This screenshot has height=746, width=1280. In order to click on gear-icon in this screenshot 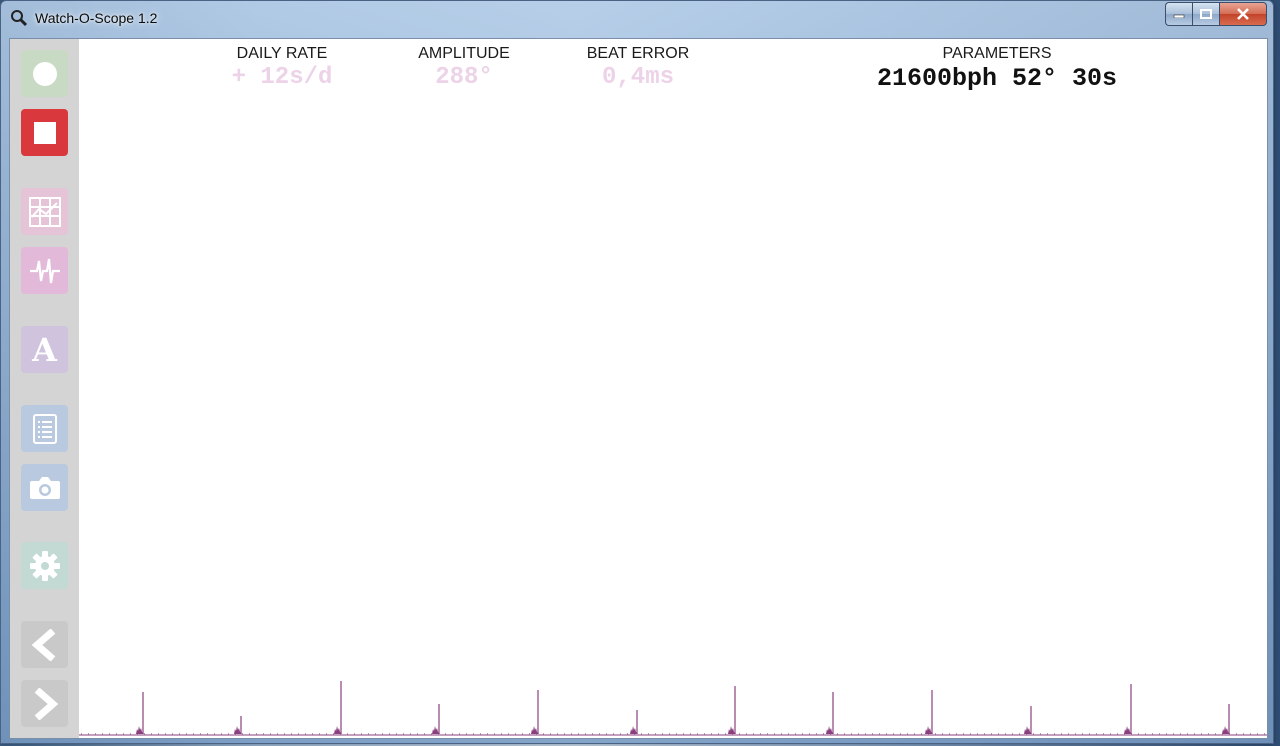, I will do `click(44, 565)`.